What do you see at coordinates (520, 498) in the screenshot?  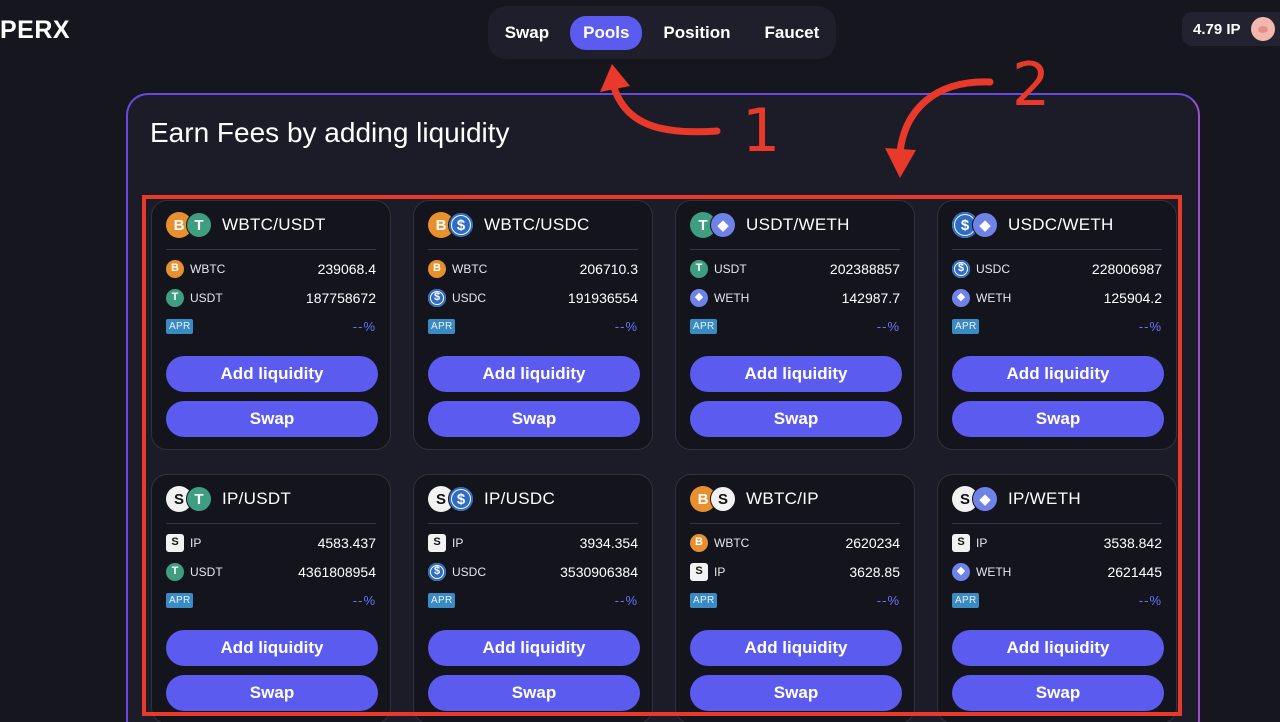 I see `pool-pair-name: IP/USDC` at bounding box center [520, 498].